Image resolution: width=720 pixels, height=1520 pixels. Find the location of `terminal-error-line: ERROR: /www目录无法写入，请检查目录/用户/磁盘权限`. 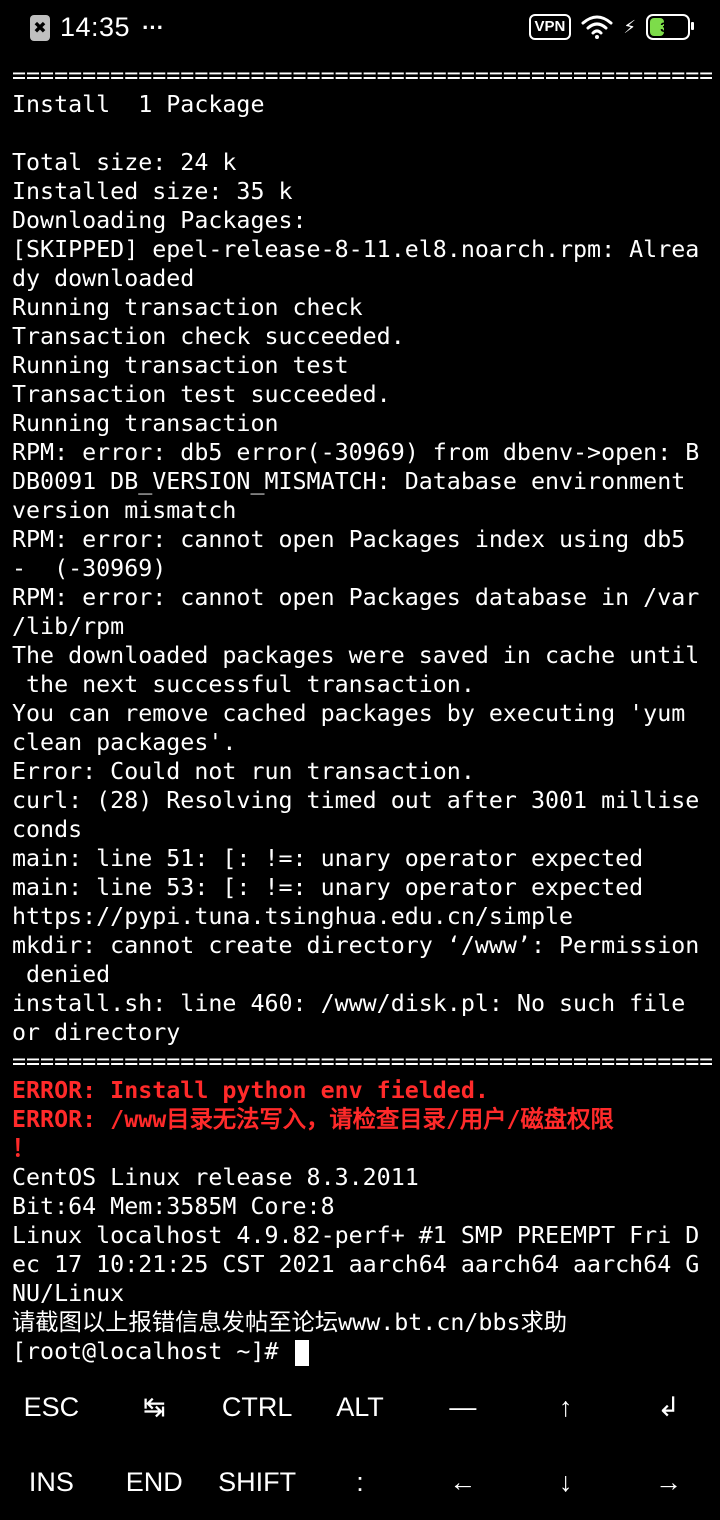

terminal-error-line: ERROR: /www目录无法写入，请检查目录/用户/磁盘权限 is located at coordinates (313, 1119).